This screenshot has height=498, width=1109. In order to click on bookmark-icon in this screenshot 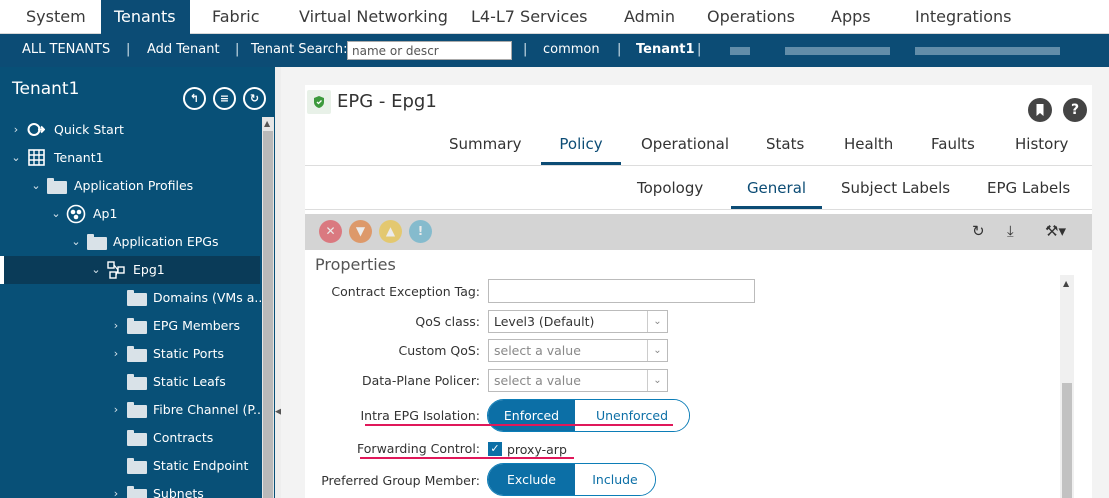, I will do `click(1040, 110)`.